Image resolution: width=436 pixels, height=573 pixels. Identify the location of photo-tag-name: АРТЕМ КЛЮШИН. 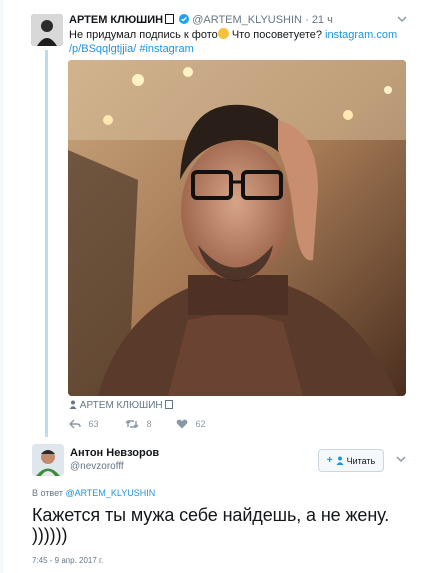
(121, 405).